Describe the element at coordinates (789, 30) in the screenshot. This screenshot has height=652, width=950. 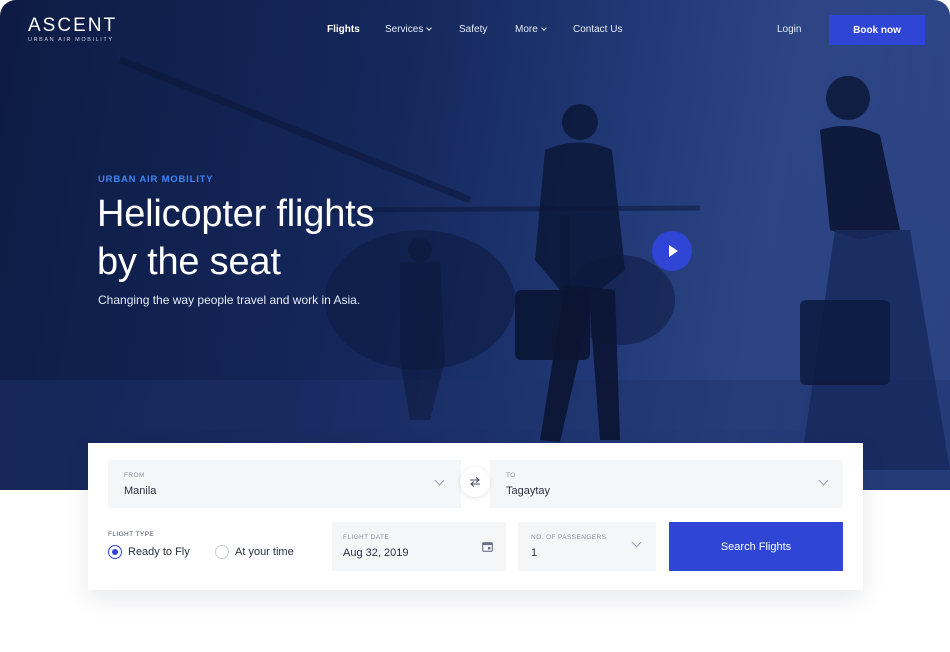
I see `login-link: Login` at that location.